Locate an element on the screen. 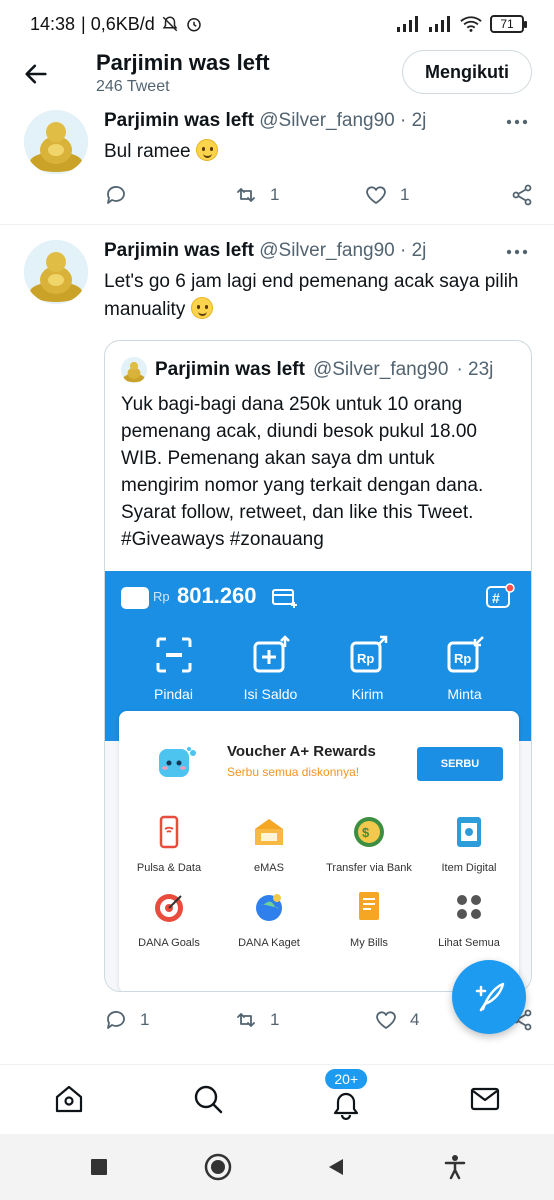 Image resolution: width=554 pixels, height=1200 pixels. service-dana-goals: DANA Goals is located at coordinates (169, 919).